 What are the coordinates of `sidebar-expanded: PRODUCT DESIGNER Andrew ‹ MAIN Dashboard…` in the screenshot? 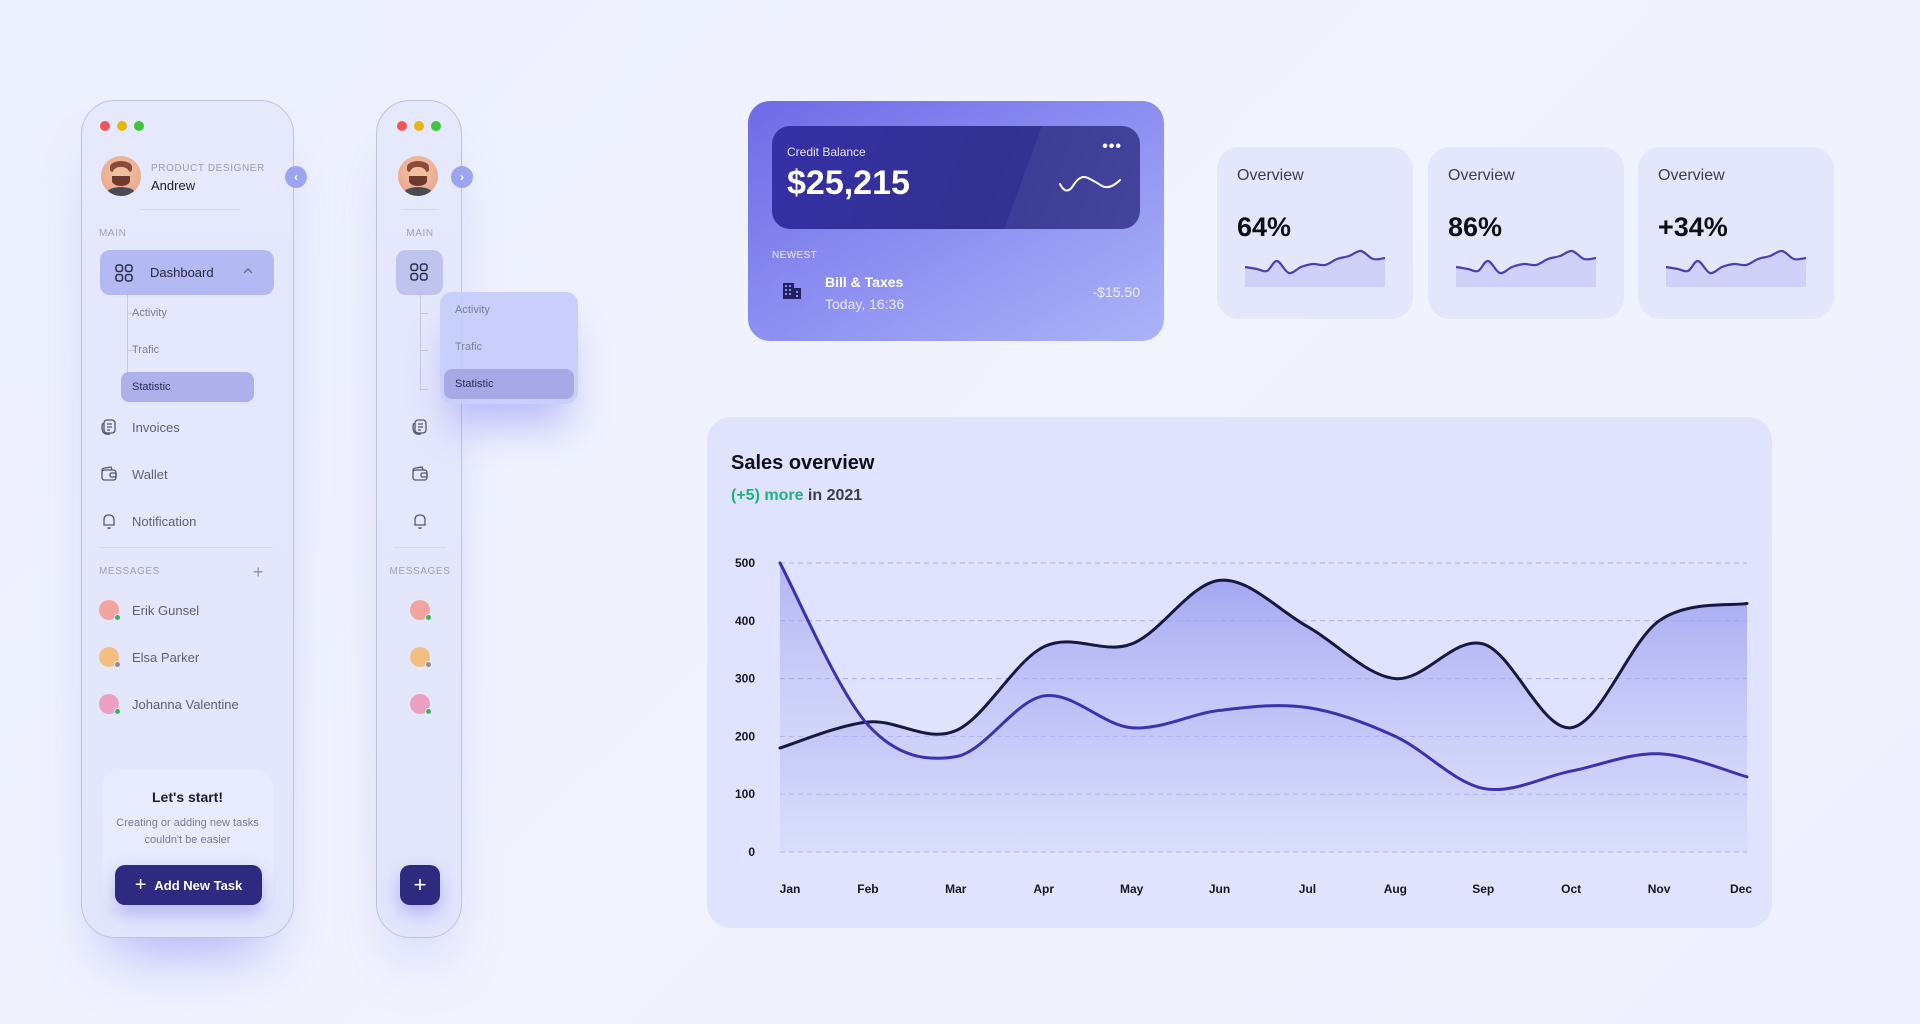 It's located at (194, 519).